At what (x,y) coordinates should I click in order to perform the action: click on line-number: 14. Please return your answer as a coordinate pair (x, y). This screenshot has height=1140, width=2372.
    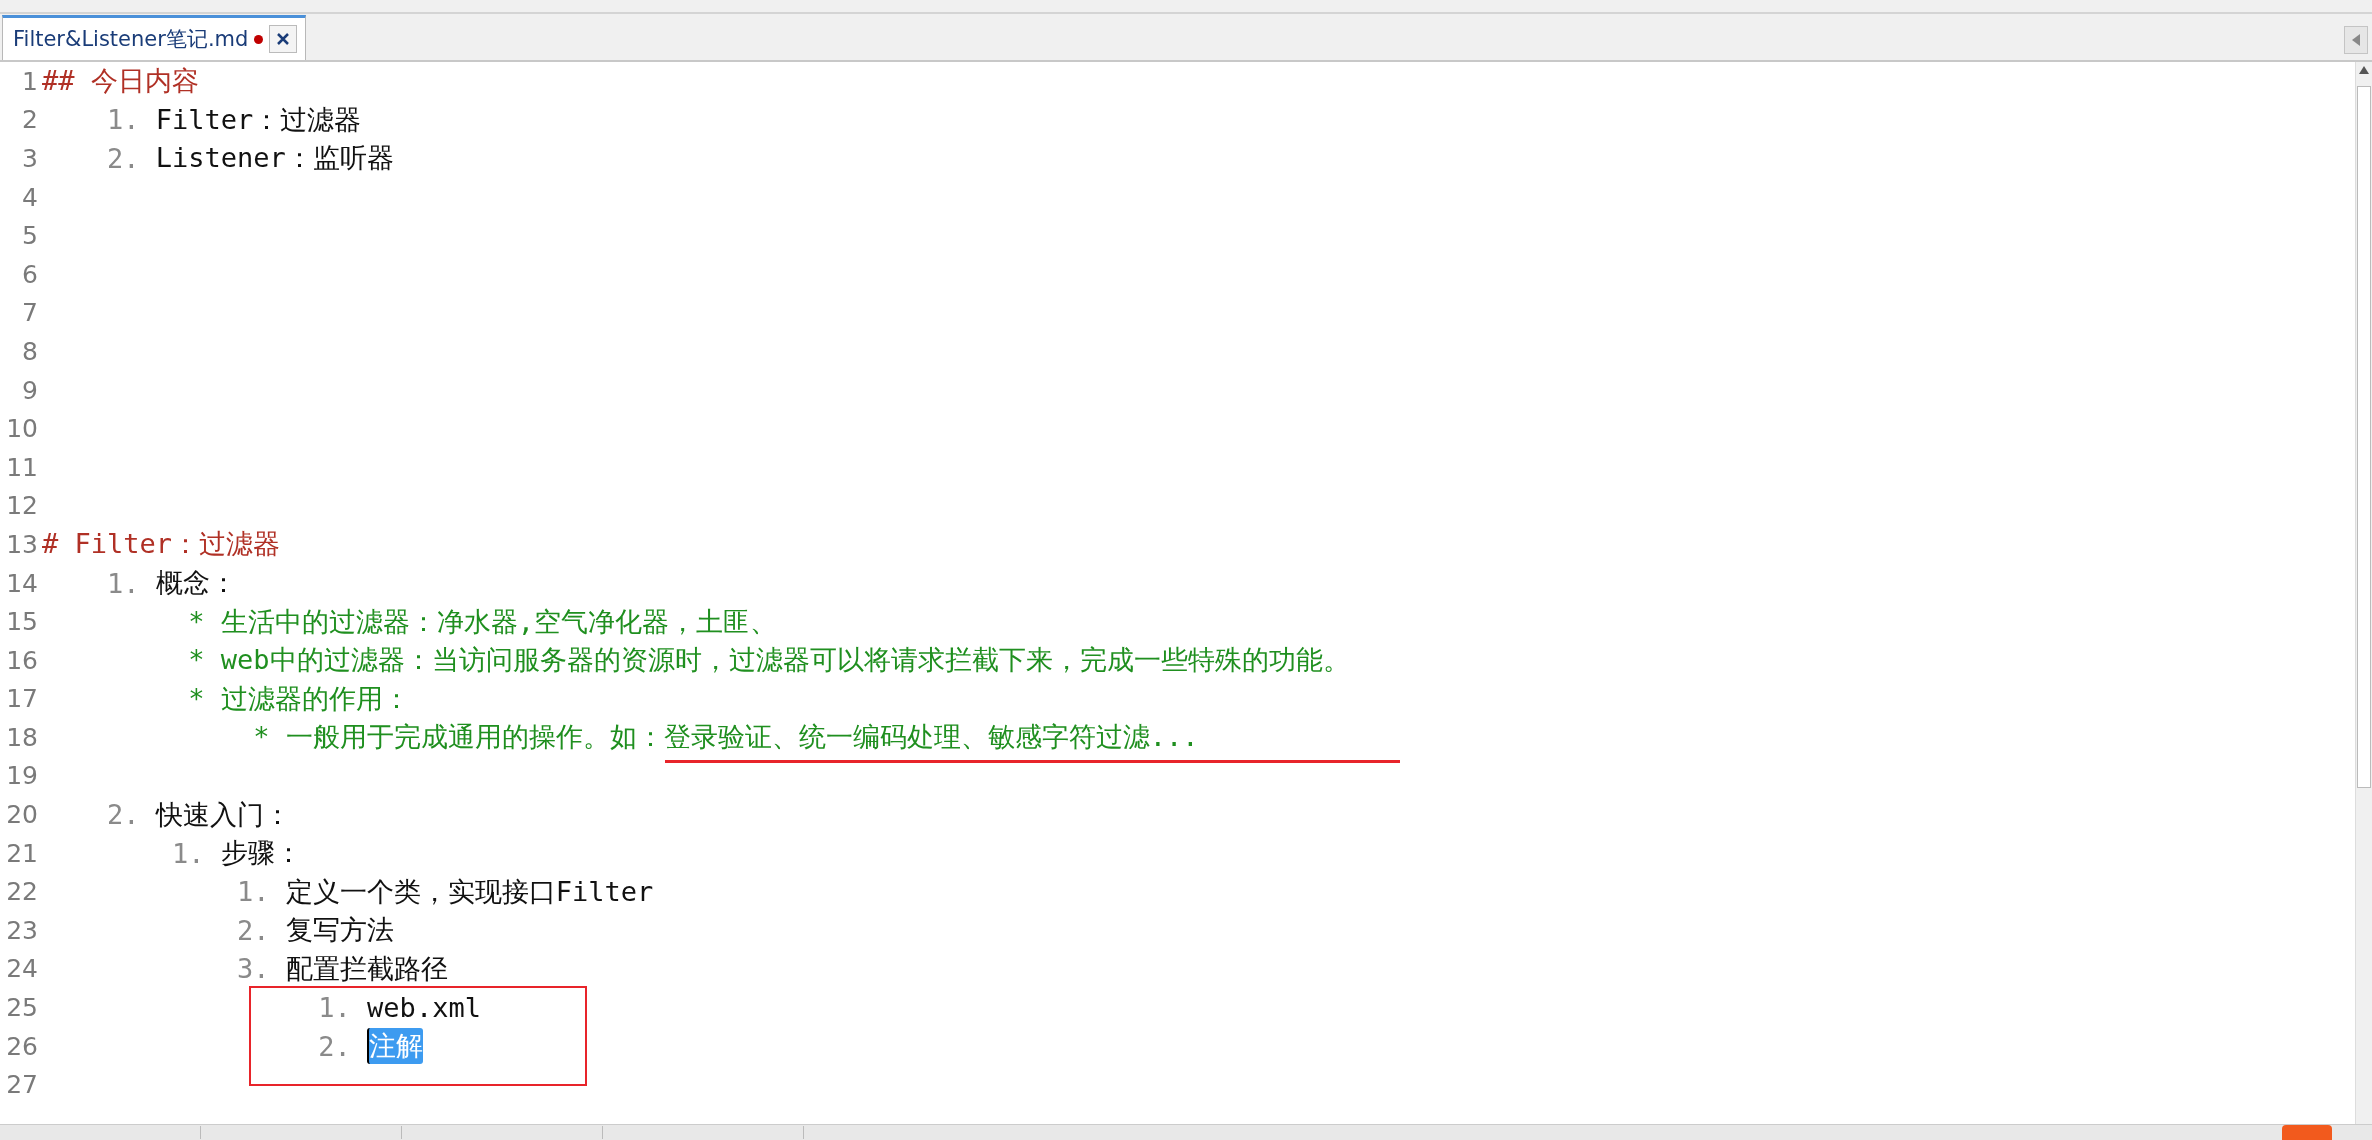
    Looking at the image, I should click on (21, 583).